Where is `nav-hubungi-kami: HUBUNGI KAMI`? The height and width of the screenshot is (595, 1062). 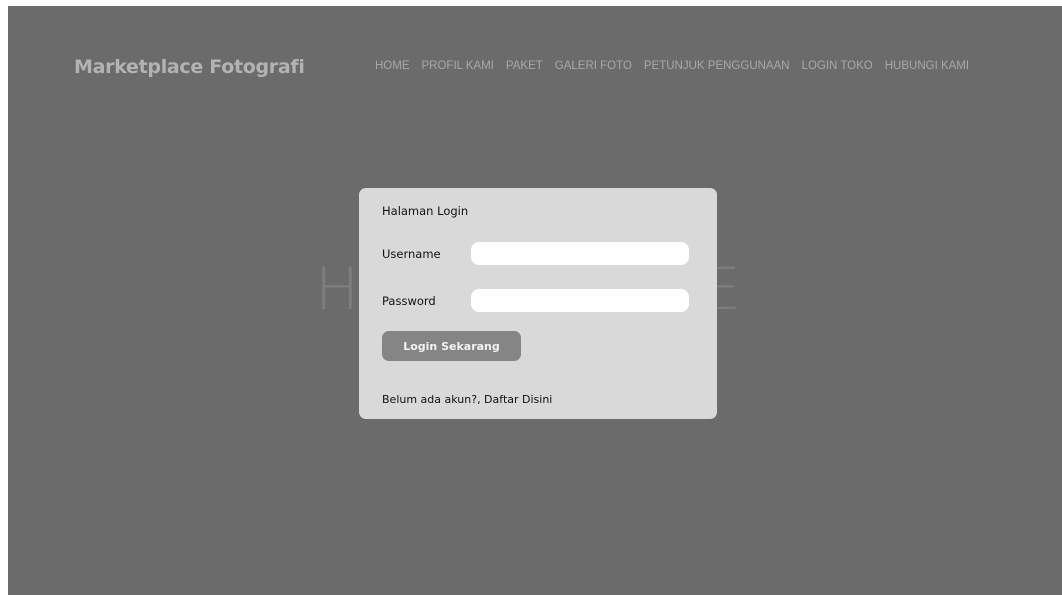 nav-hubungi-kami: HUBUNGI KAMI is located at coordinates (927, 66).